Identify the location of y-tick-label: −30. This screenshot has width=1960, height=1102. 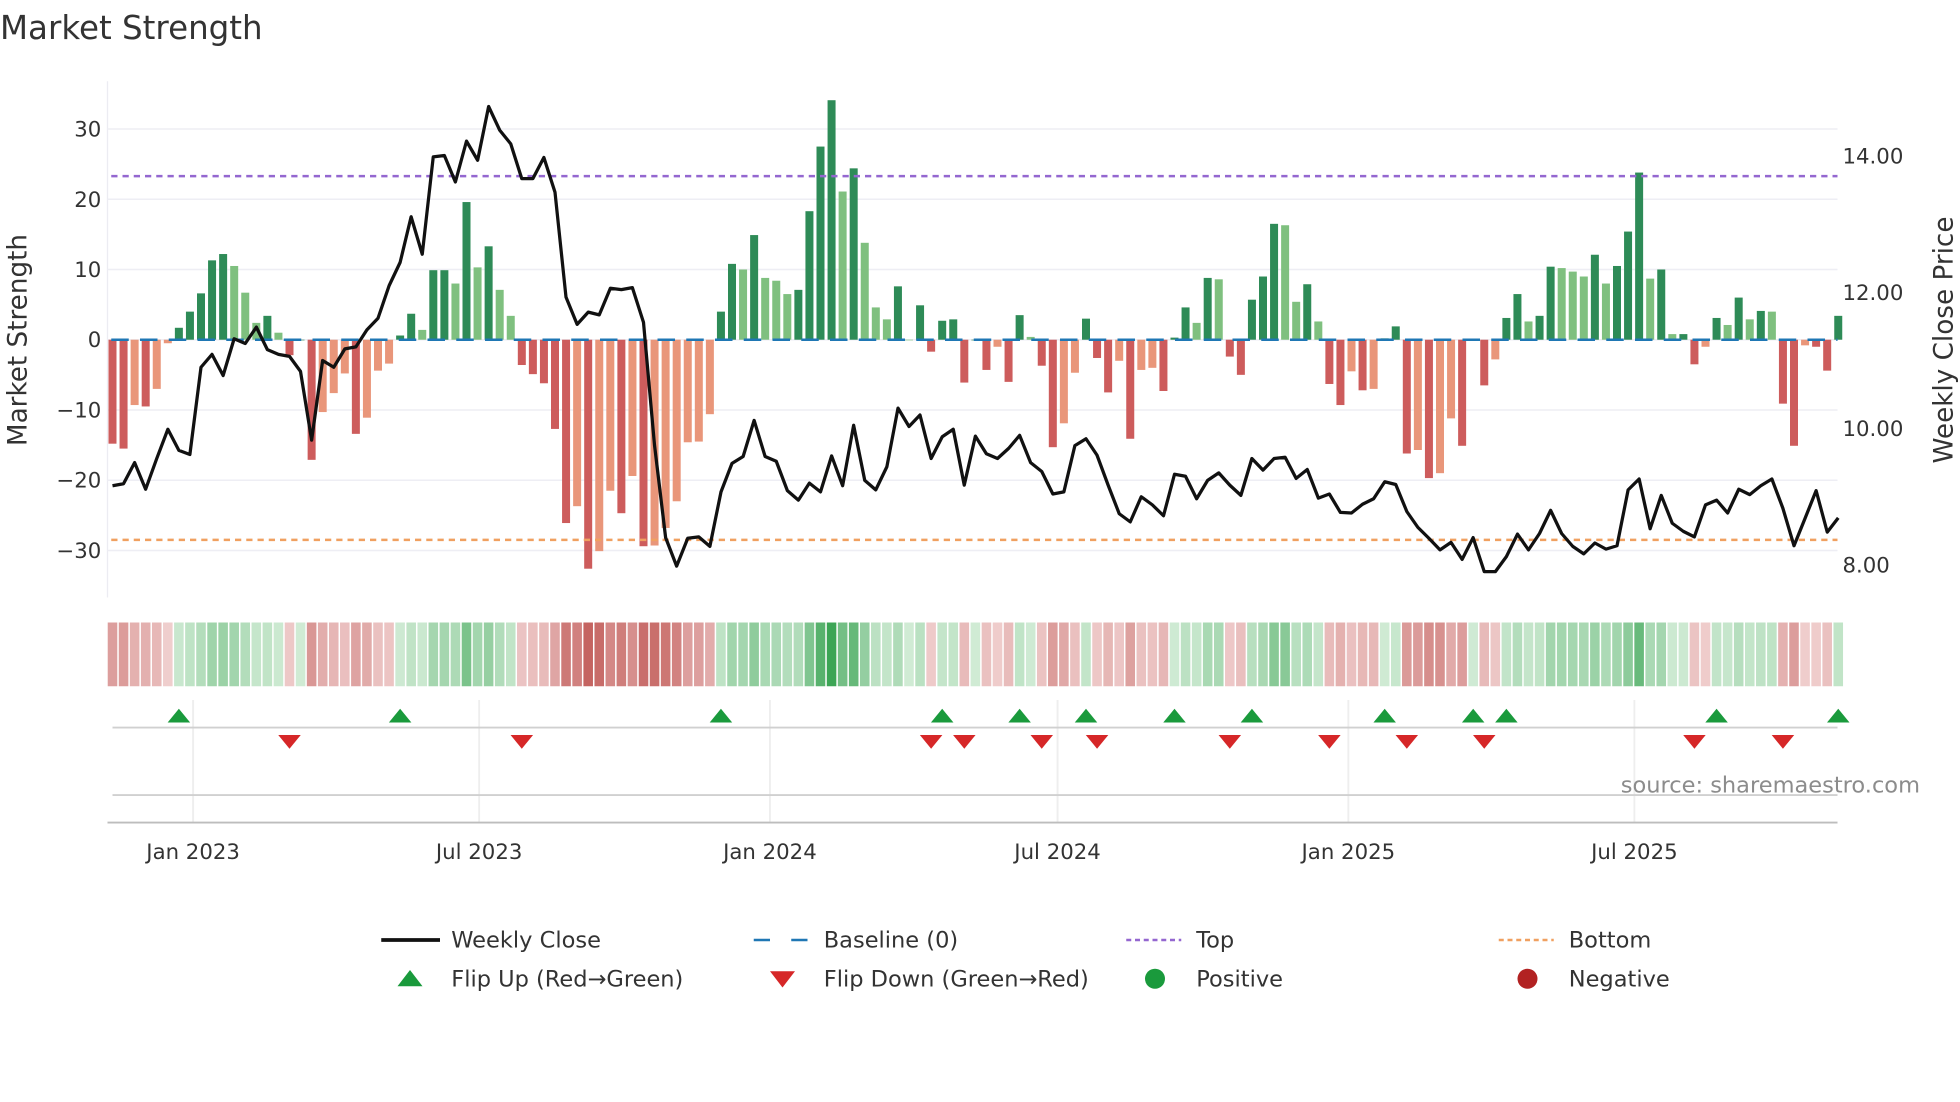
(78, 551).